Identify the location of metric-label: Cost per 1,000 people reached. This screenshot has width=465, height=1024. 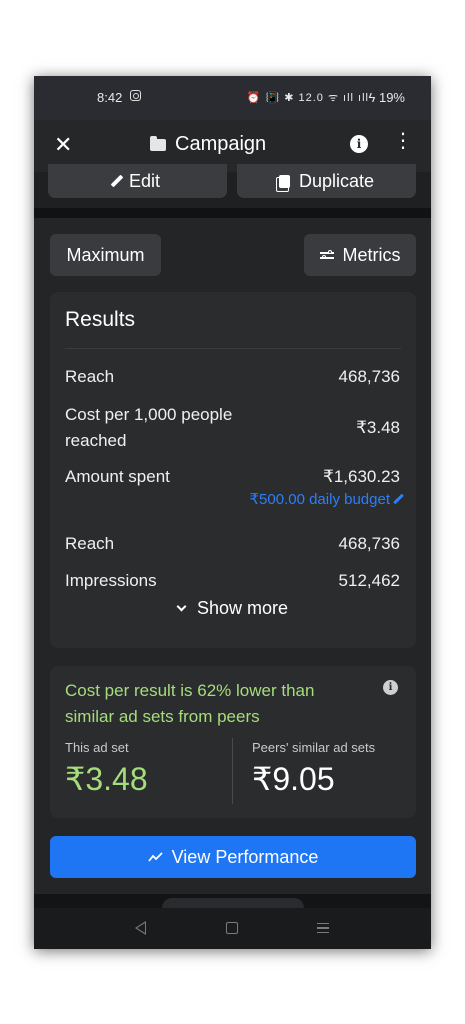
(149, 427).